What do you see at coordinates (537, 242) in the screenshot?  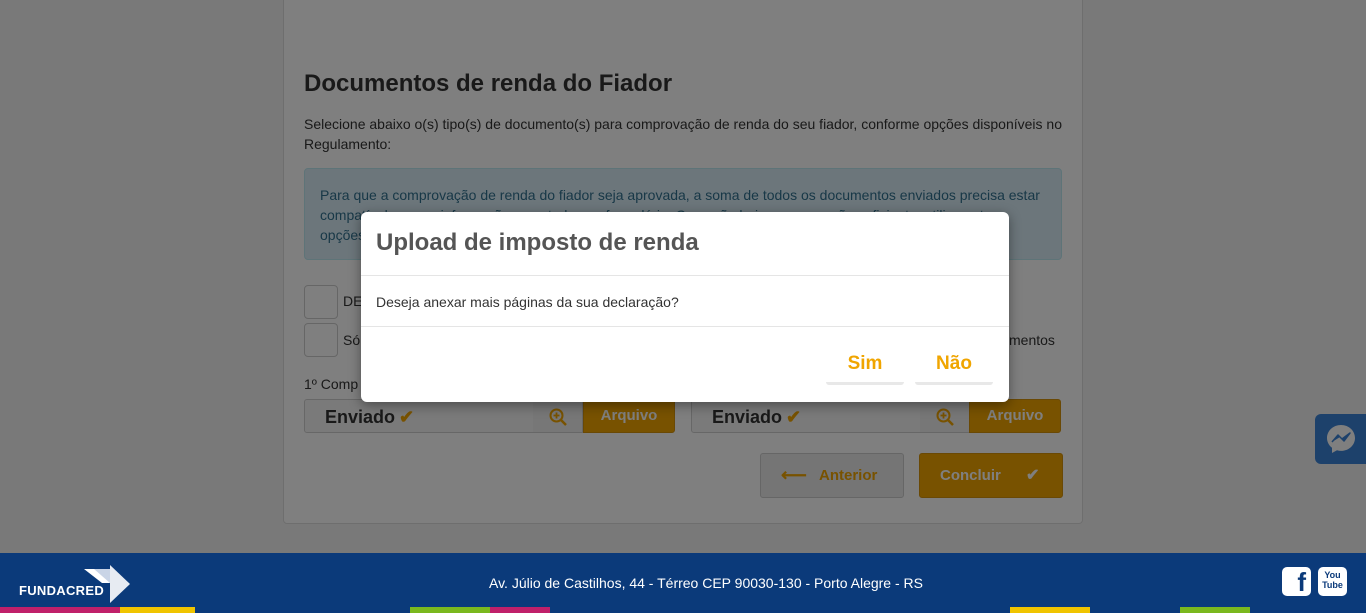 I see `modal-title: Upload de imposto de renda` at bounding box center [537, 242].